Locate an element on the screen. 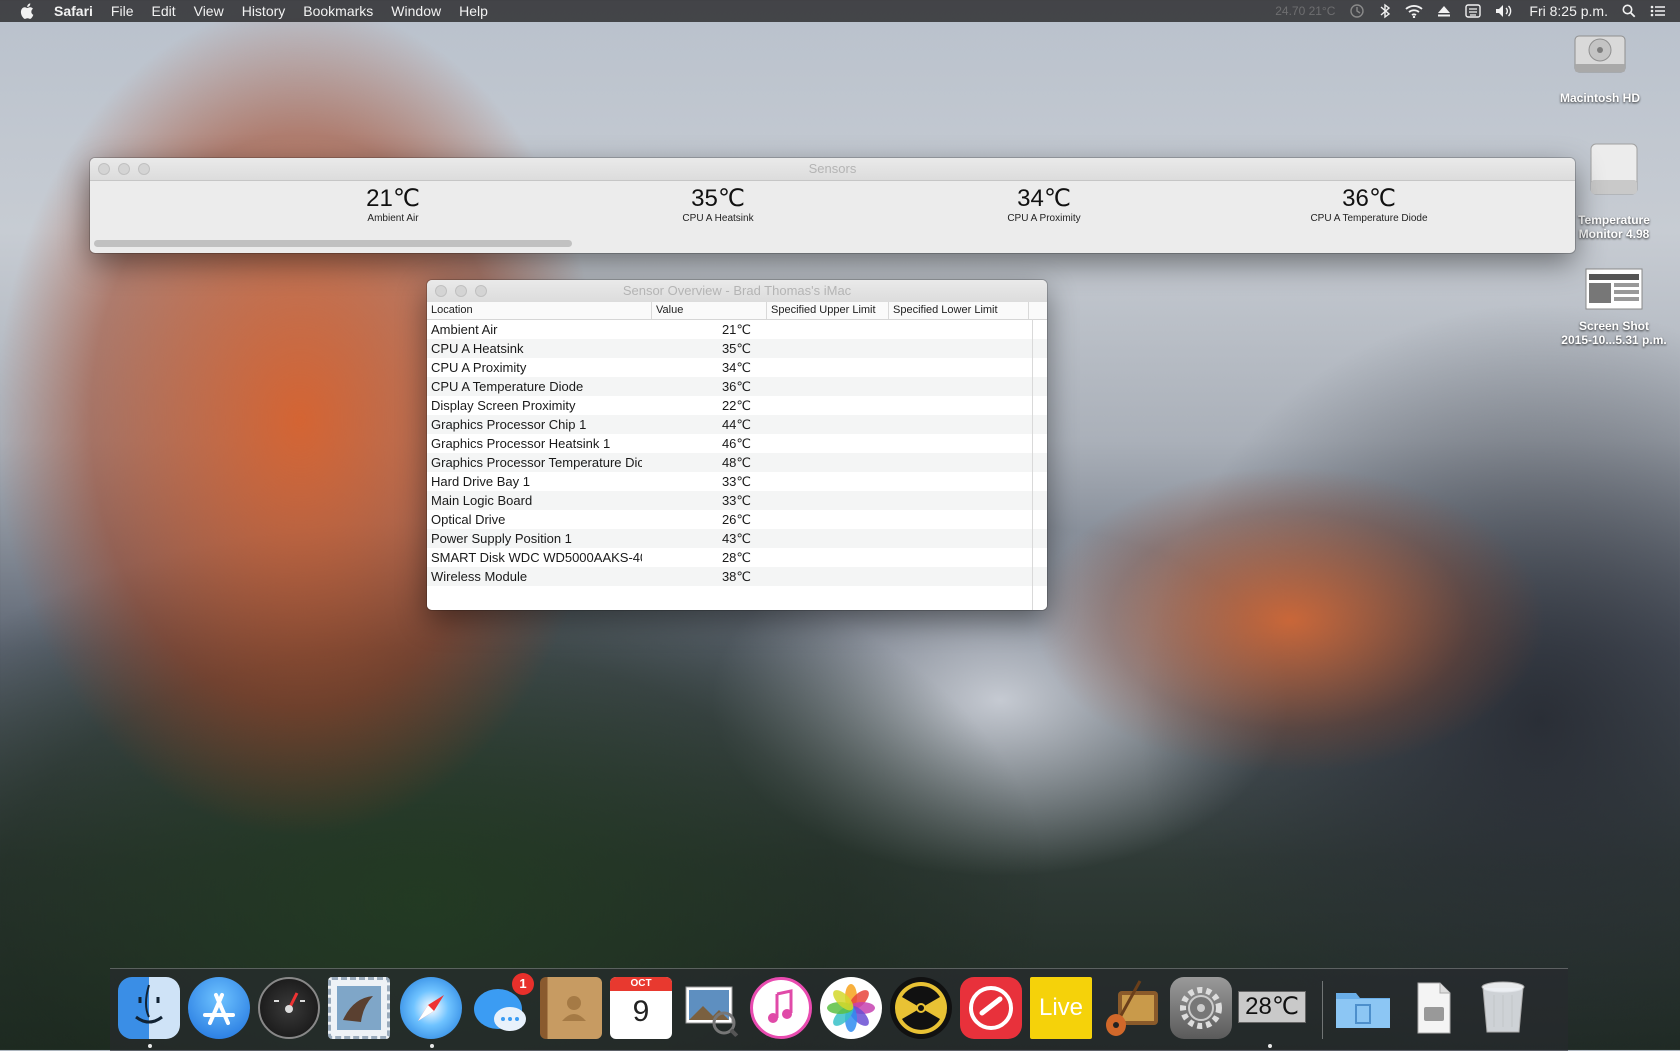 This screenshot has width=1680, height=1051. table-row: CPU A Heatsink 35℃ is located at coordinates (737, 348).